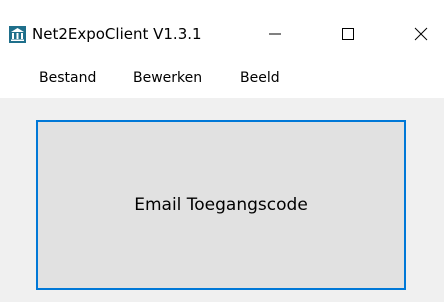  I want to click on email-access-code-label: Email Toegangscode, so click(221, 205).